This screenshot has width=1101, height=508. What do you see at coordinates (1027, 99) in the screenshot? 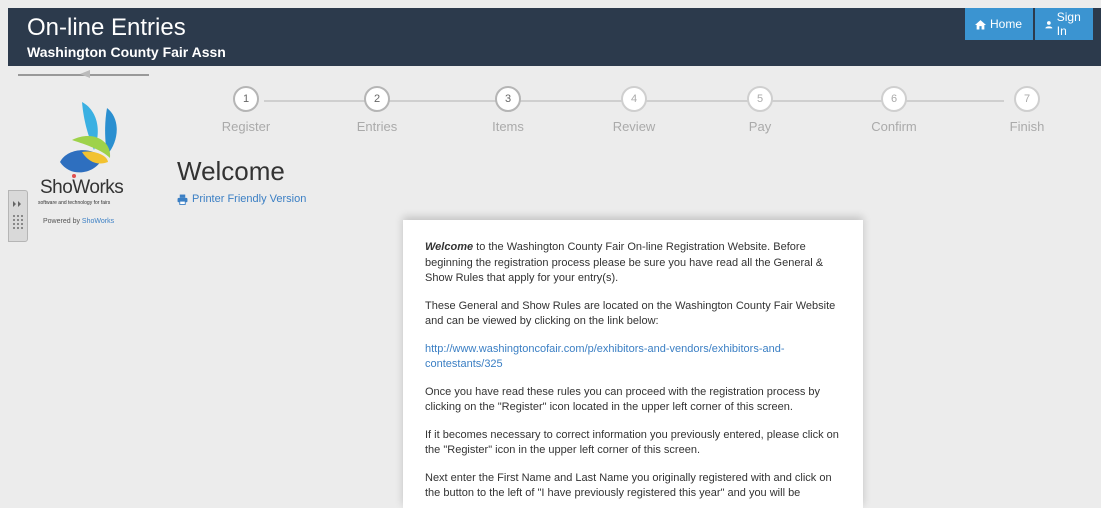
I see `step-number: 7` at bounding box center [1027, 99].